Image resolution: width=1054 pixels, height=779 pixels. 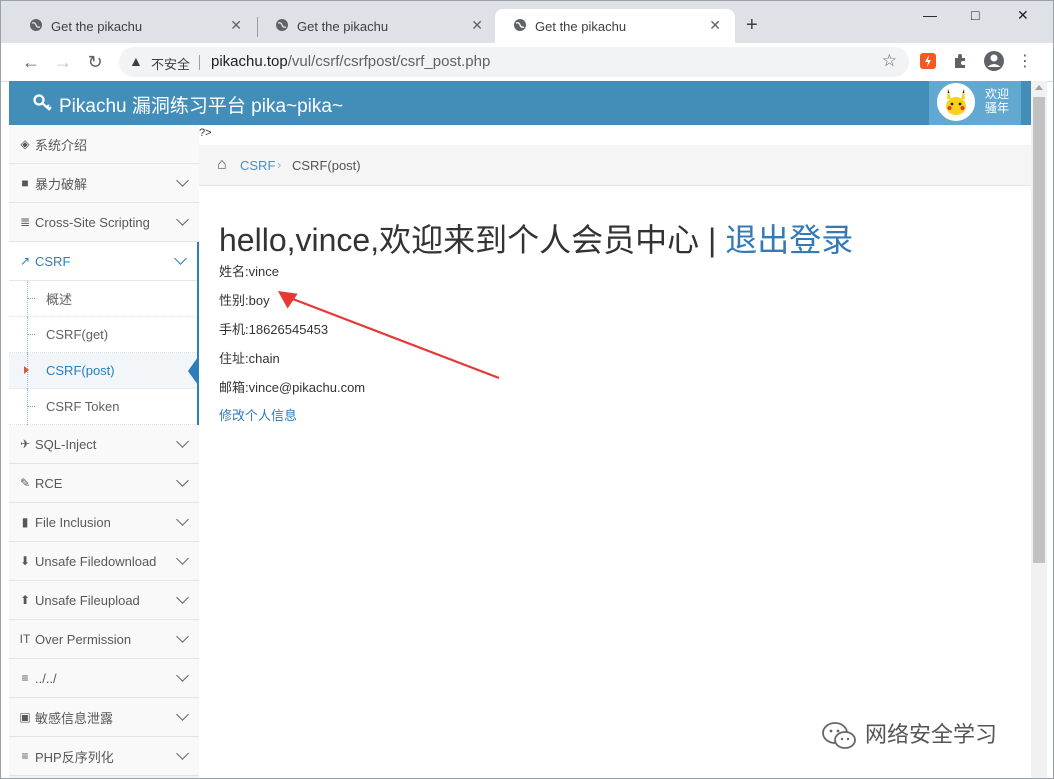 I want to click on sidebar-item-file-inclusion: ▮ File Inclusion, so click(x=104, y=522).